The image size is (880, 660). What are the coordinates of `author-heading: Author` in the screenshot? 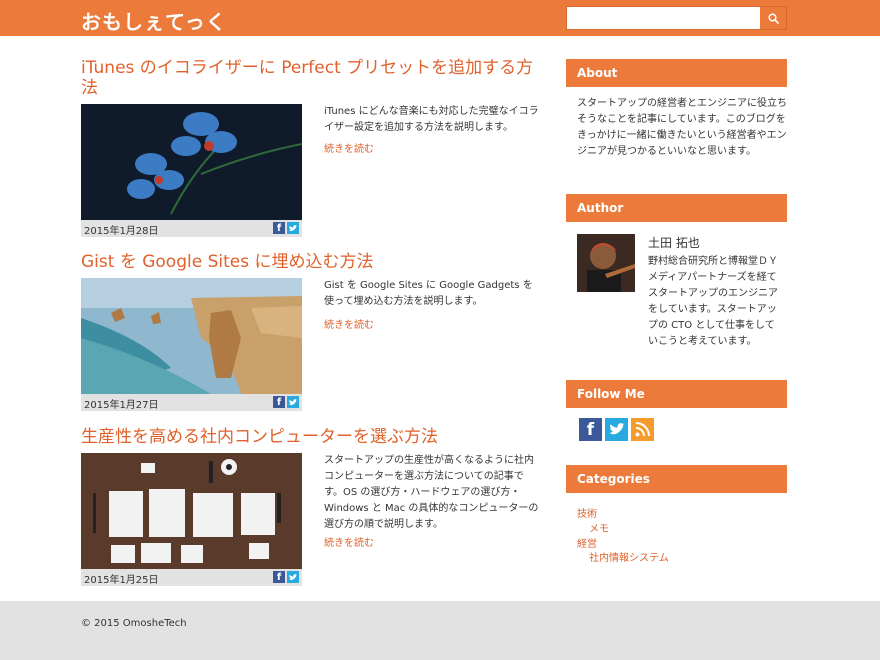 It's located at (676, 208).